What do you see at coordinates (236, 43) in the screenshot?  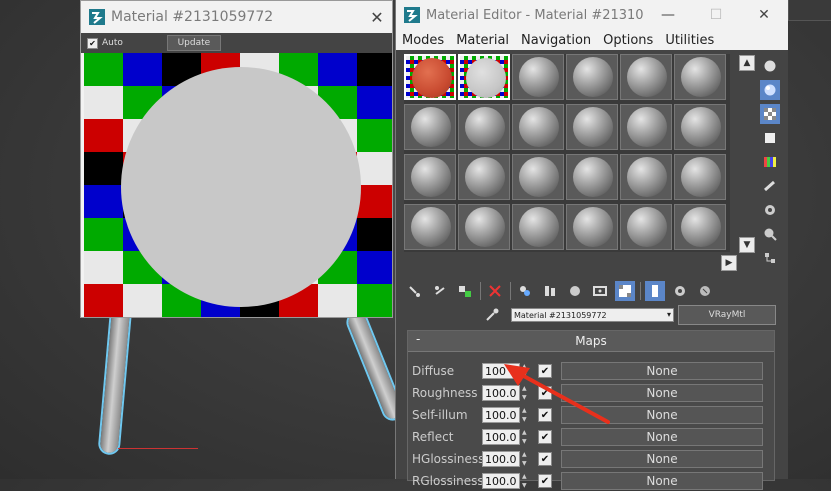 I see `preview-toolbar: ✔ Auto Update` at bounding box center [236, 43].